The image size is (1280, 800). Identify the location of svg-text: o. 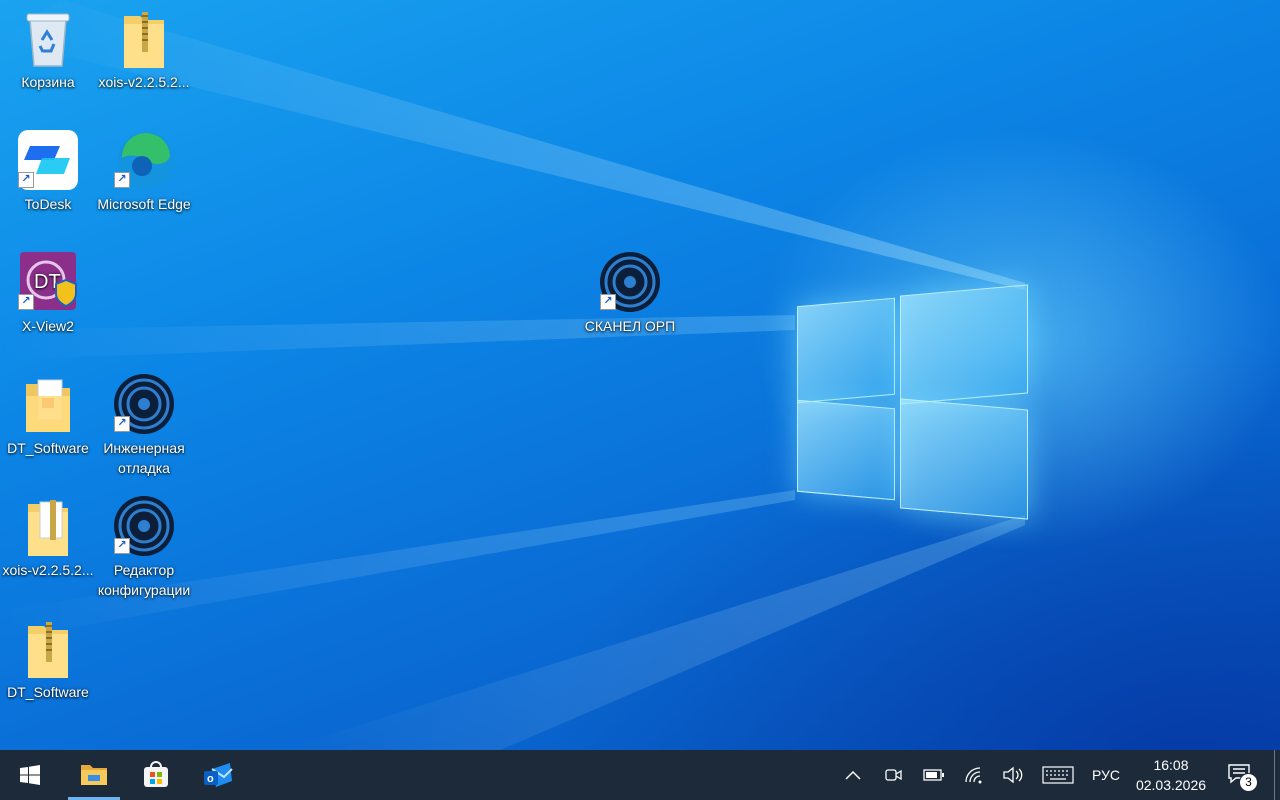
(210, 779).